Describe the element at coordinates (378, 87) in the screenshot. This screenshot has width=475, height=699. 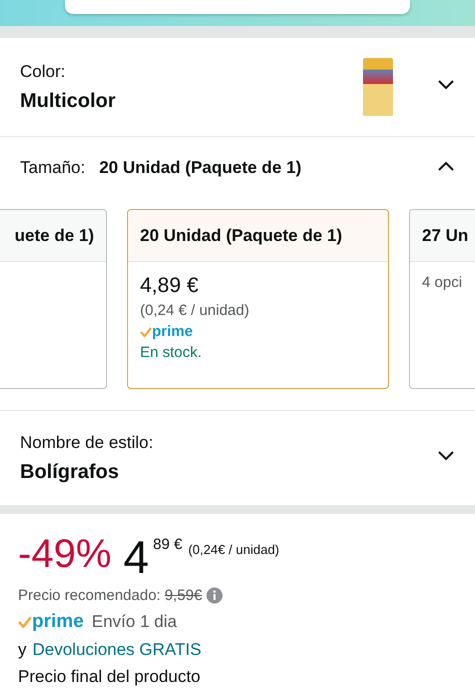
I see `product-thumbnail` at that location.